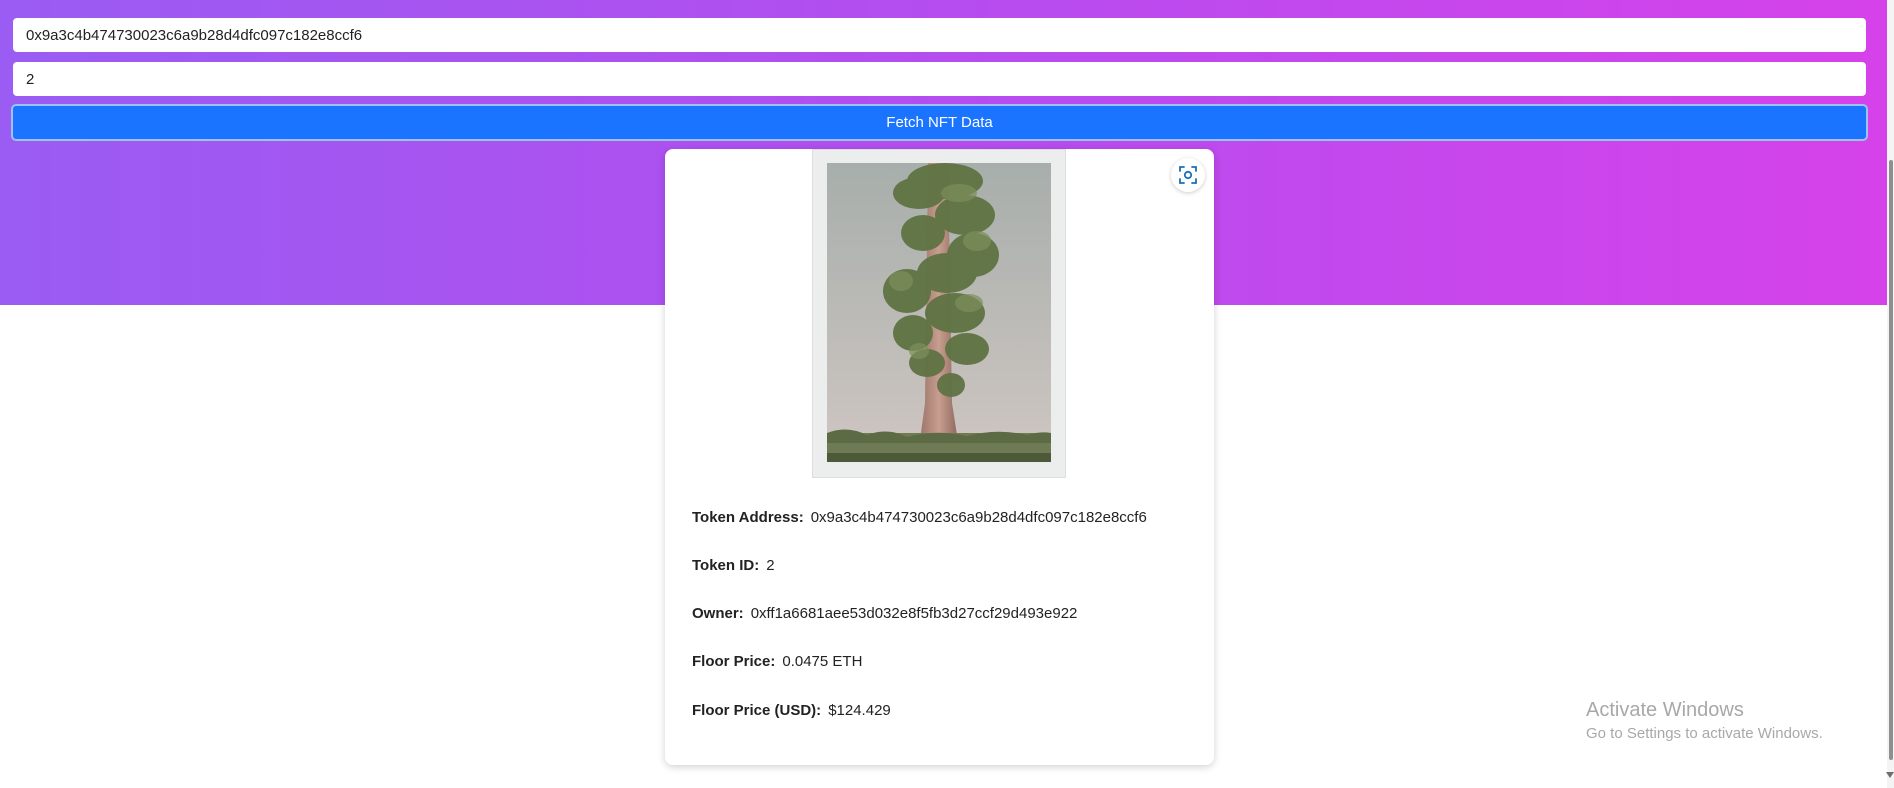 The width and height of the screenshot is (1894, 788). Describe the element at coordinates (777, 661) in the screenshot. I see `floor-price-row: Floor Price: 0.0475 ETH` at that location.